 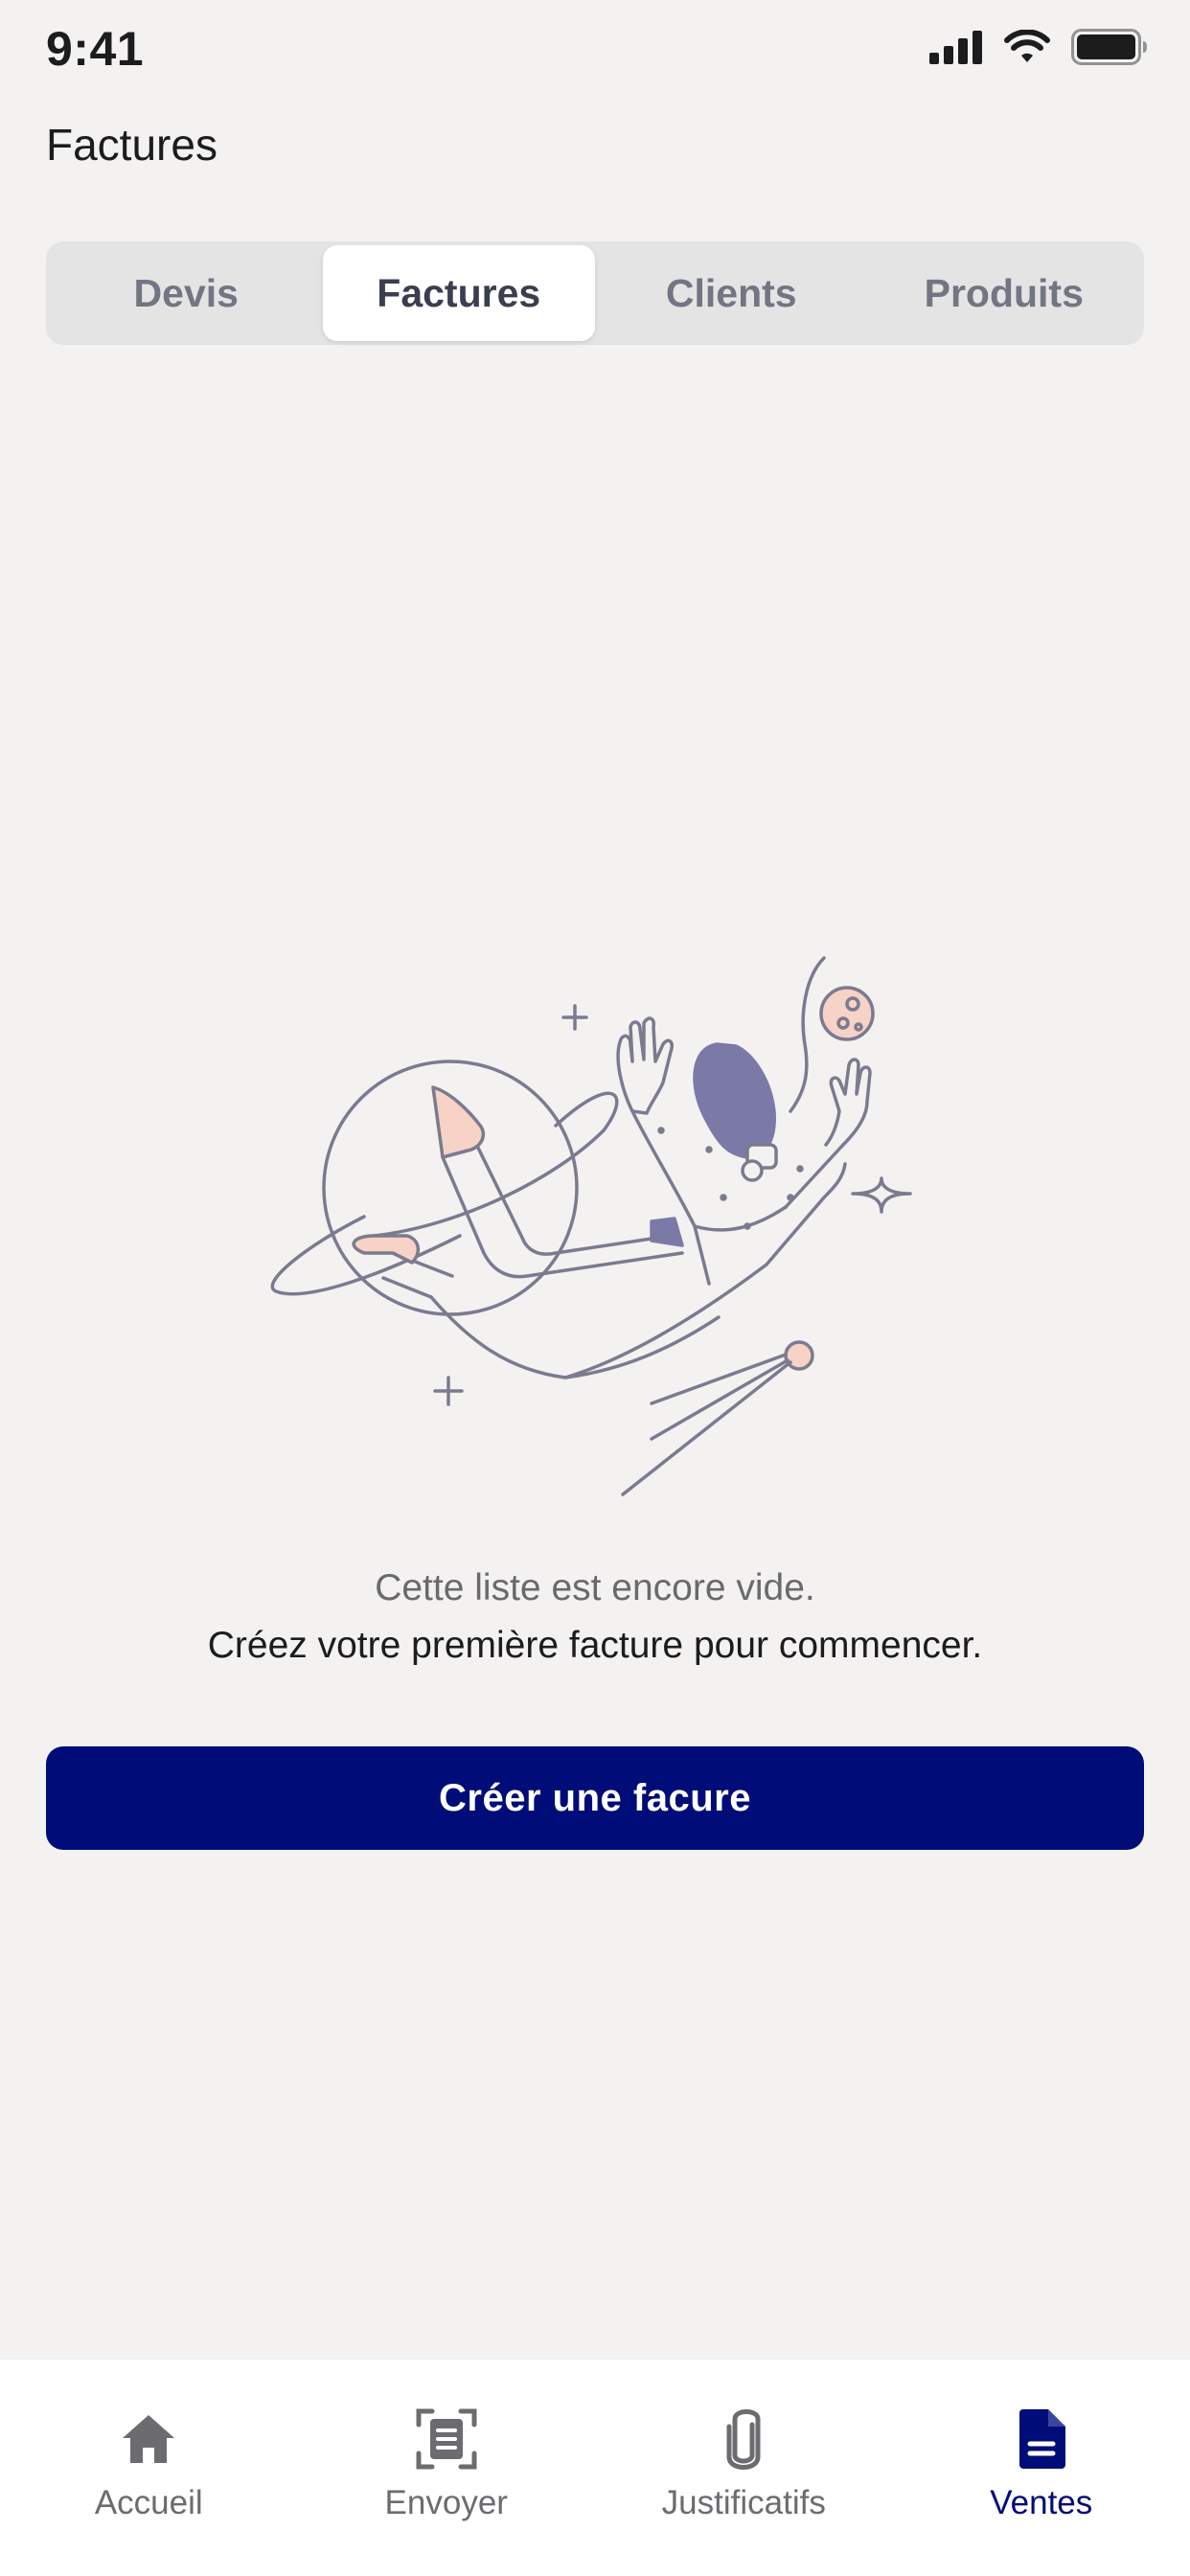 What do you see at coordinates (148, 2439) in the screenshot?
I see `home-icon` at bounding box center [148, 2439].